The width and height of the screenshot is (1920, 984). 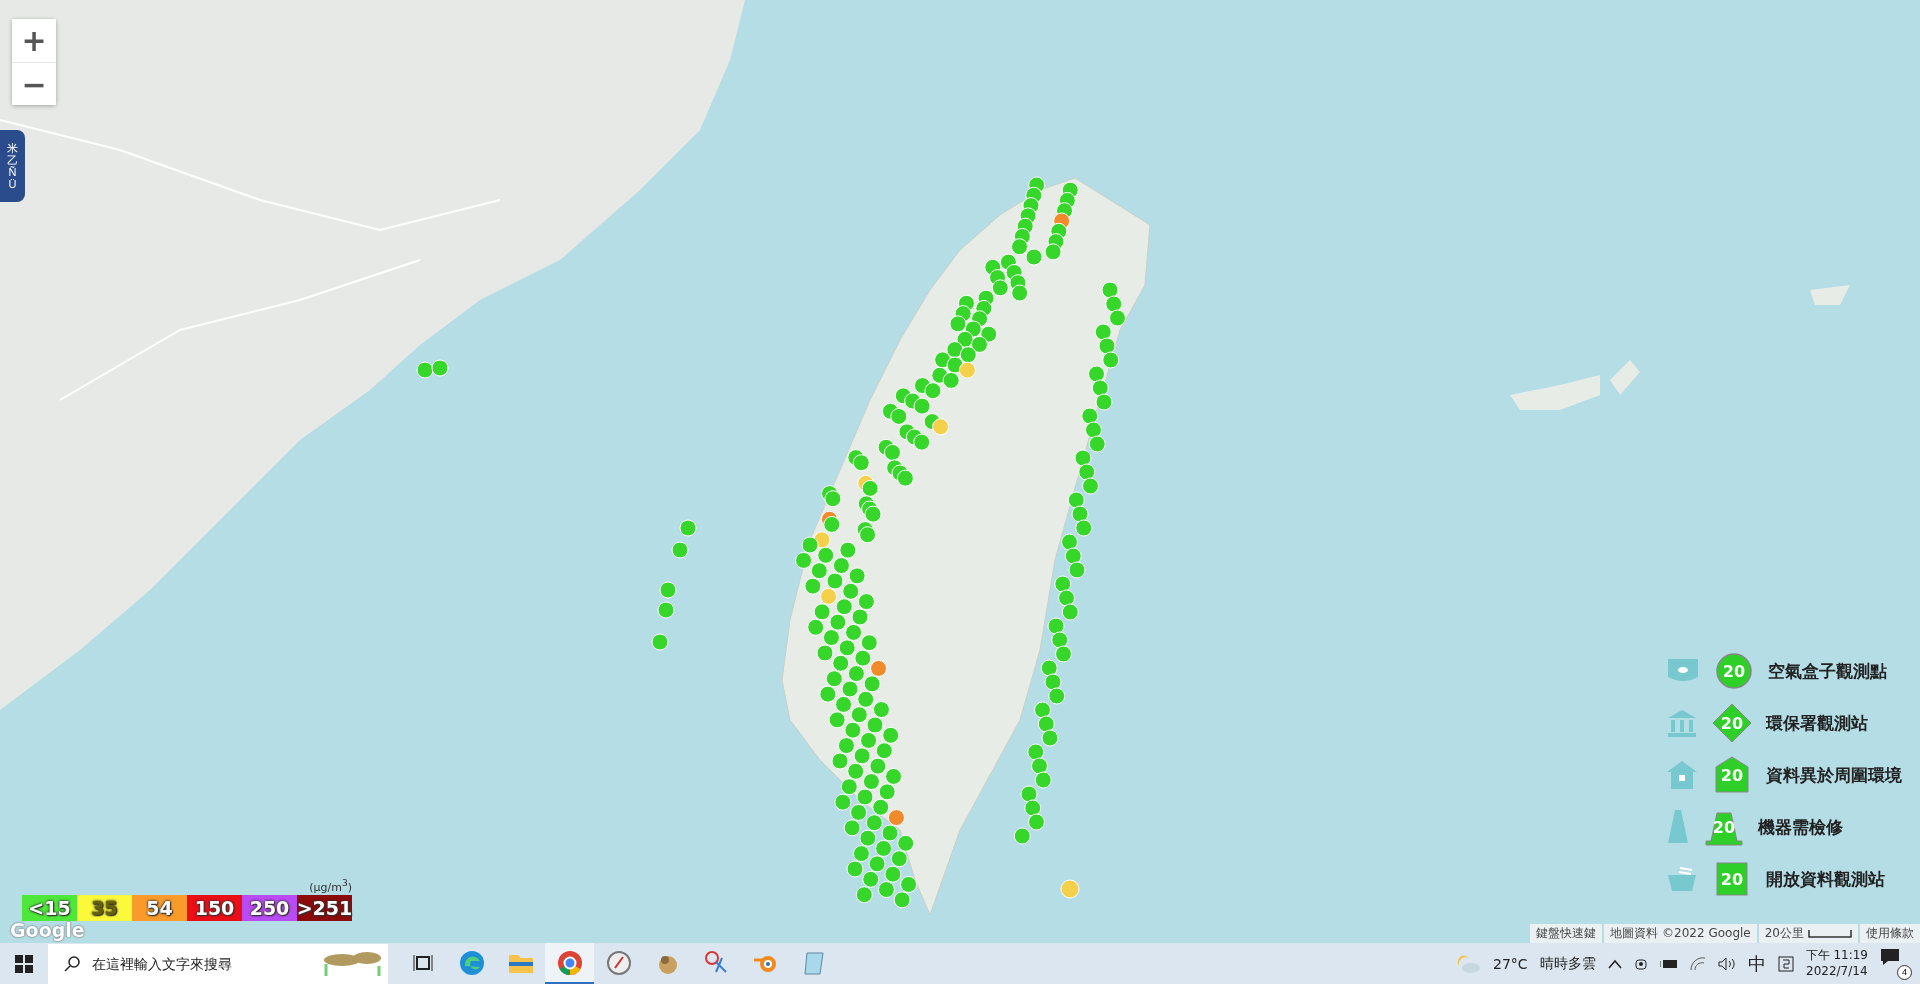 I want to click on date-text: 2022/7/14, so click(x=1837, y=971).